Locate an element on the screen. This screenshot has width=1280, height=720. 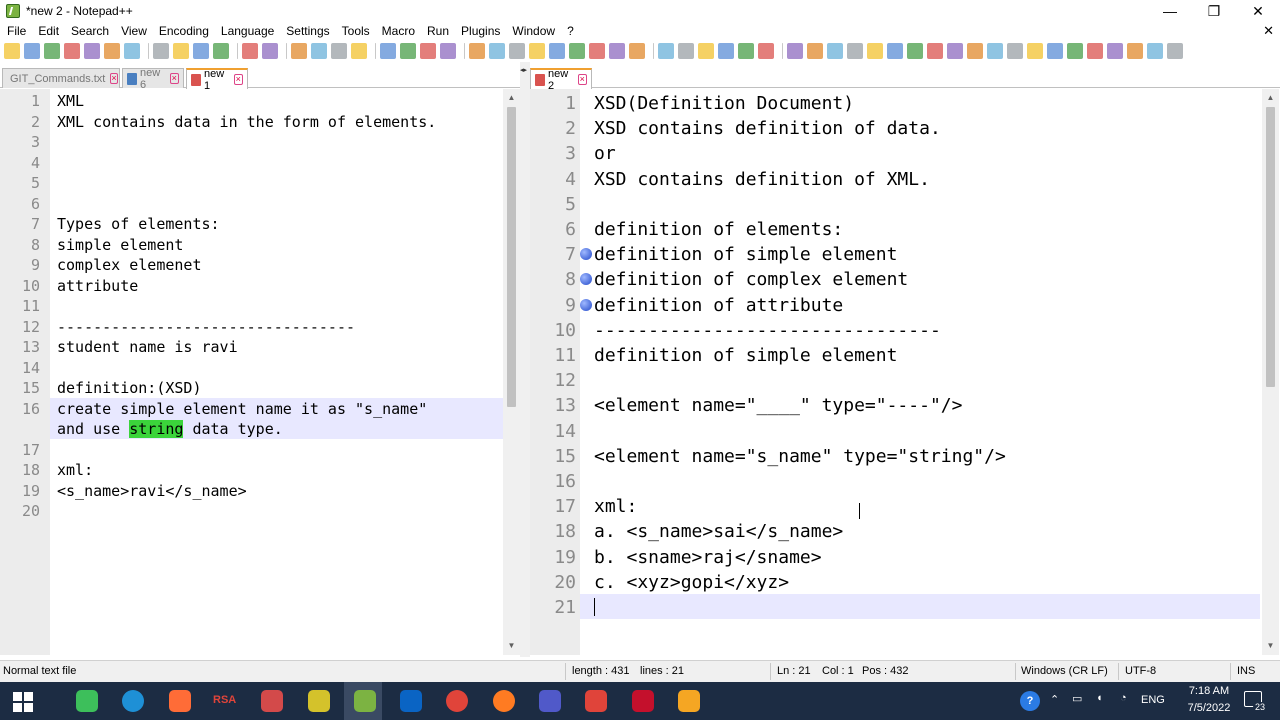
text-line: XSD(Definition Document) is located at coordinates (724, 103).